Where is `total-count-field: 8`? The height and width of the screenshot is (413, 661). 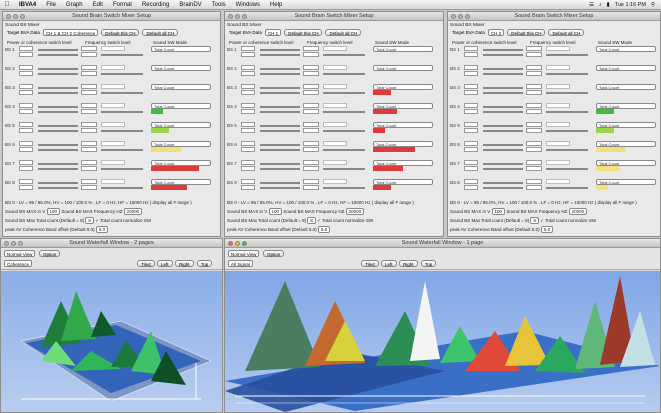
total-count-field: 8 is located at coordinates (534, 220).